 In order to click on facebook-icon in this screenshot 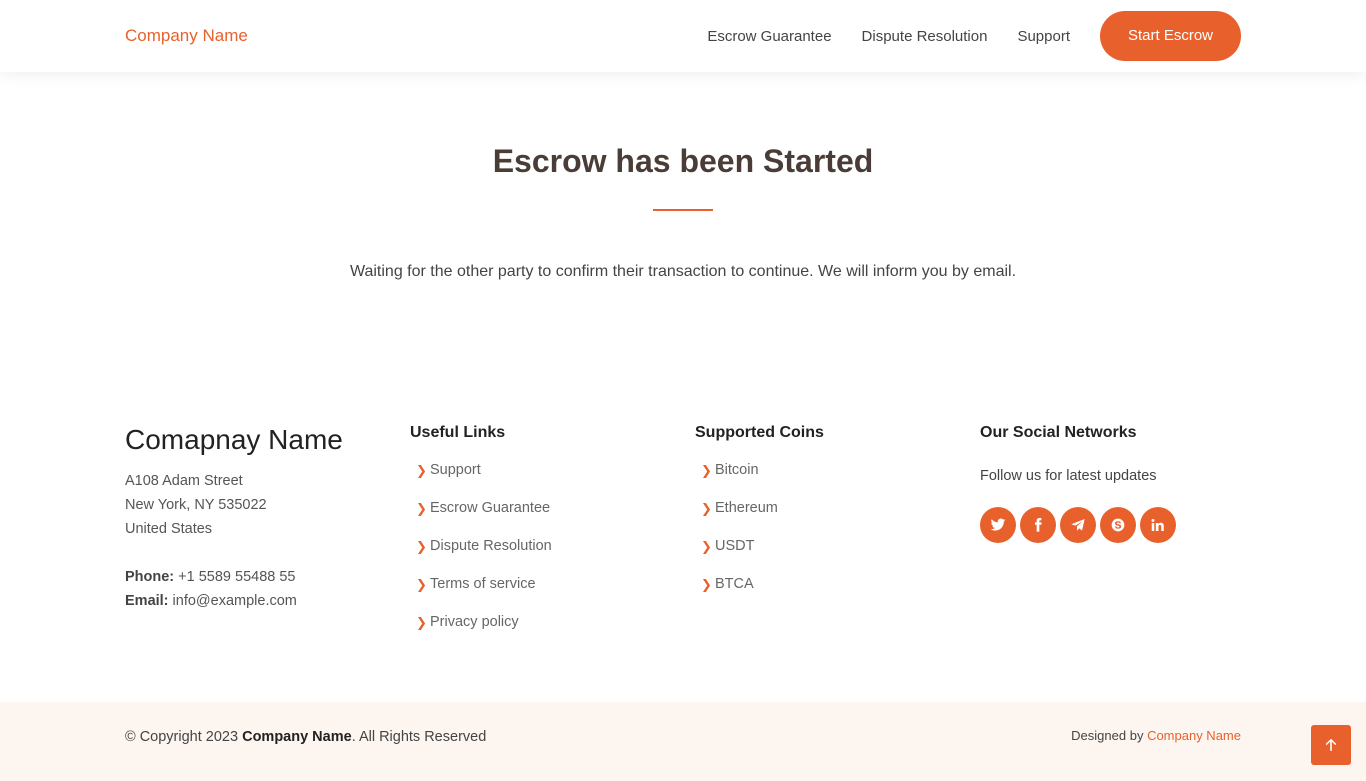, I will do `click(1038, 525)`.